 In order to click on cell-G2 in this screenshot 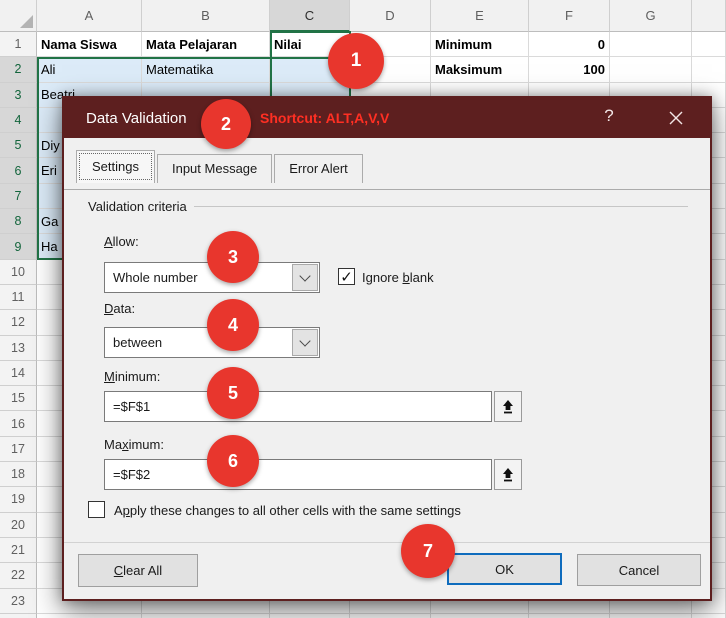, I will do `click(651, 70)`.